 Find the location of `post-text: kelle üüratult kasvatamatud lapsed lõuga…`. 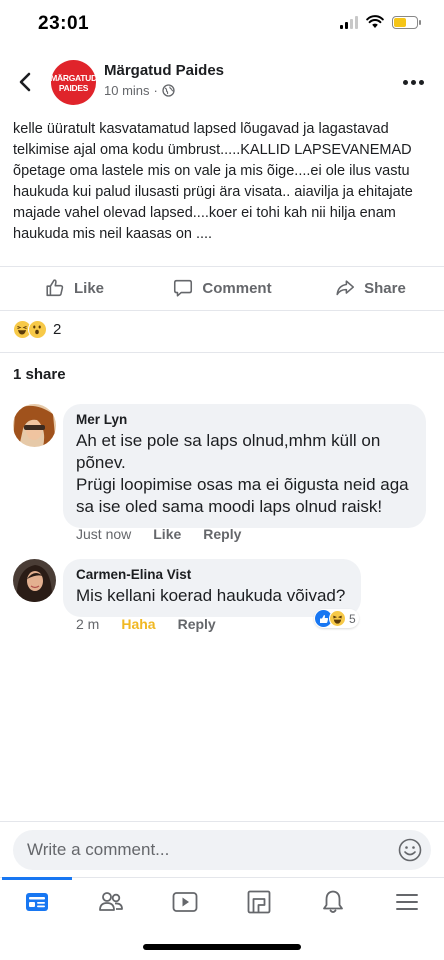

post-text: kelle üüratult kasvatamatud lapsed lõuga… is located at coordinates (213, 181).